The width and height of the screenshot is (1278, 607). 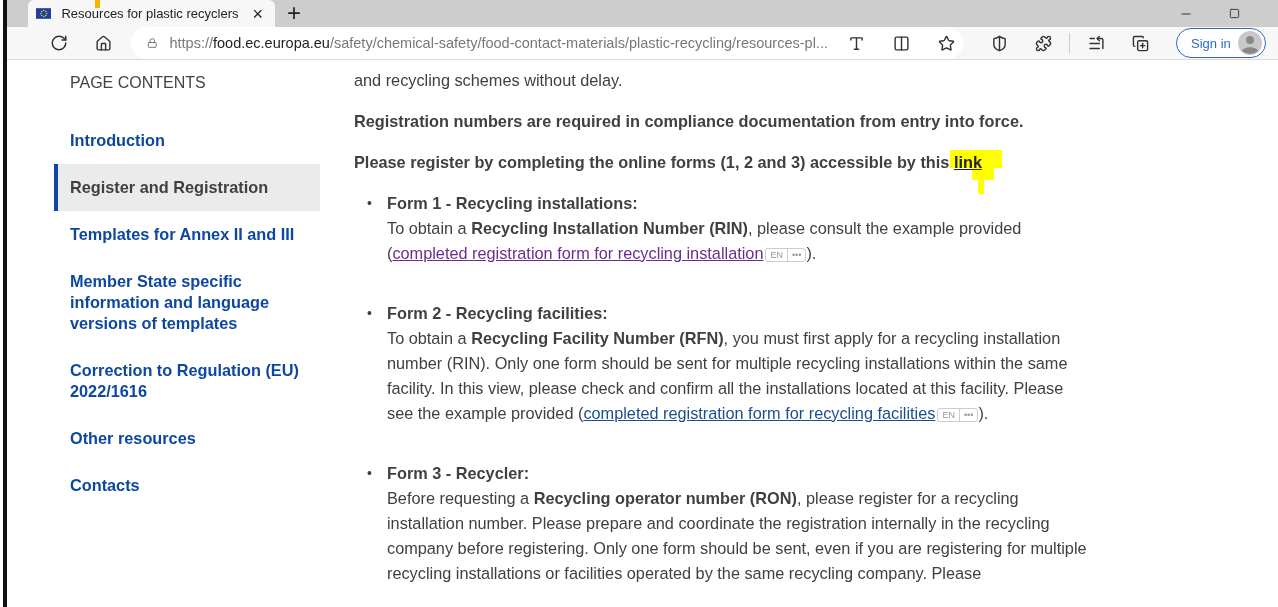 What do you see at coordinates (1234, 13) in the screenshot?
I see `restore-icon` at bounding box center [1234, 13].